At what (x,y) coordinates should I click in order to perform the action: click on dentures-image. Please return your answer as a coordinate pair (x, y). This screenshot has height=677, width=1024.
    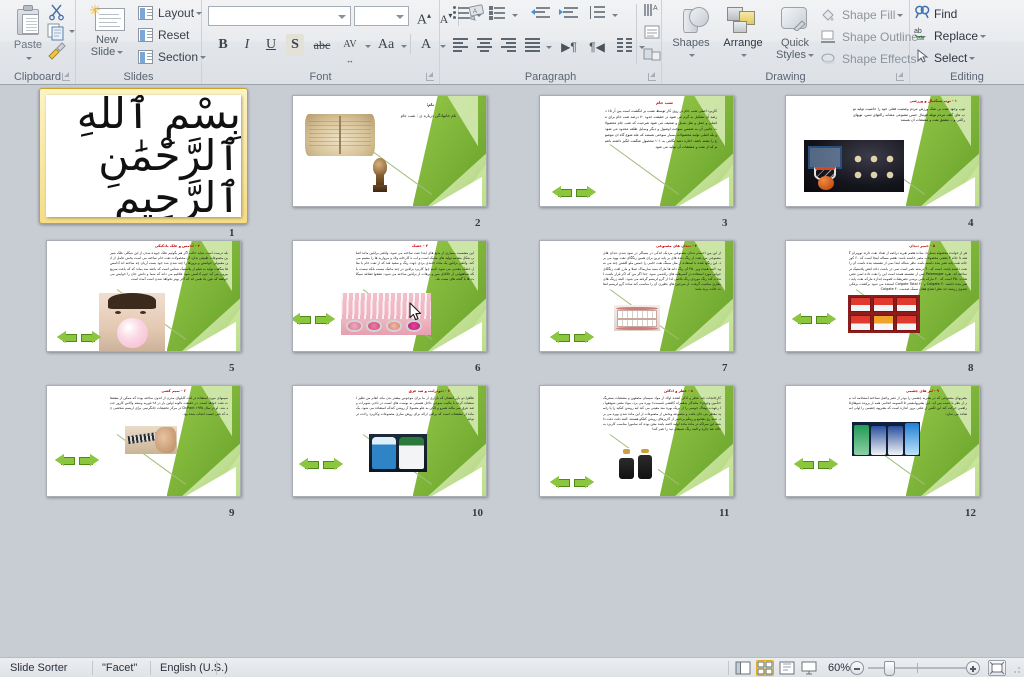
    Looking at the image, I should click on (637, 318).